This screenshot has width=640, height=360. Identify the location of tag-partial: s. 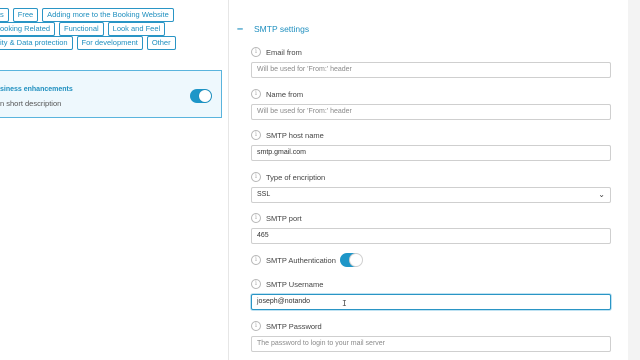
(4, 15).